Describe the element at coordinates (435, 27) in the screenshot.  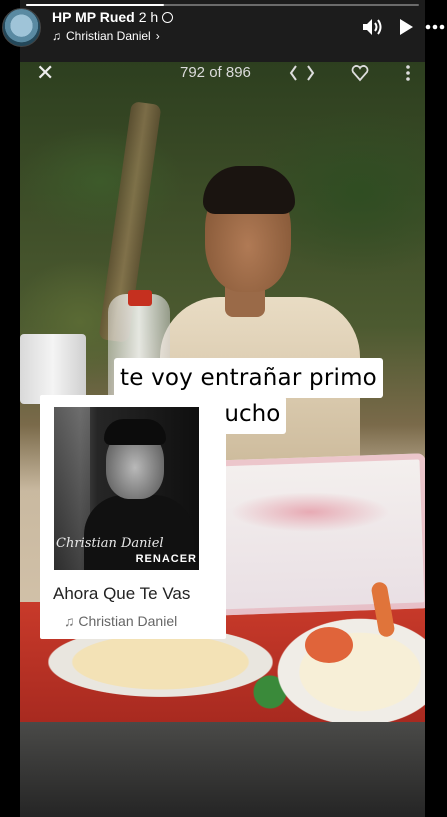
I see `more-options-icon` at that location.